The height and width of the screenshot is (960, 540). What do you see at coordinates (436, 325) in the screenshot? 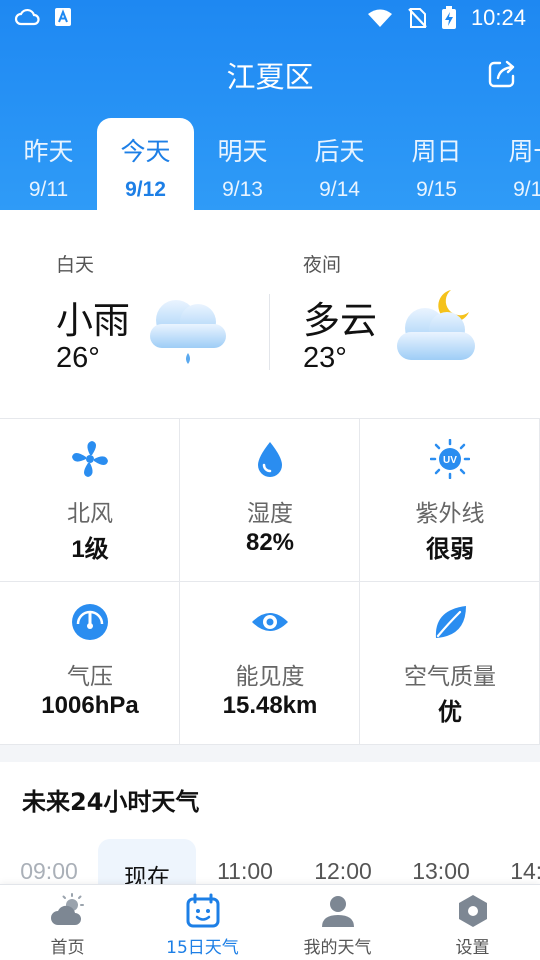
I see `cloudy-night-icon` at bounding box center [436, 325].